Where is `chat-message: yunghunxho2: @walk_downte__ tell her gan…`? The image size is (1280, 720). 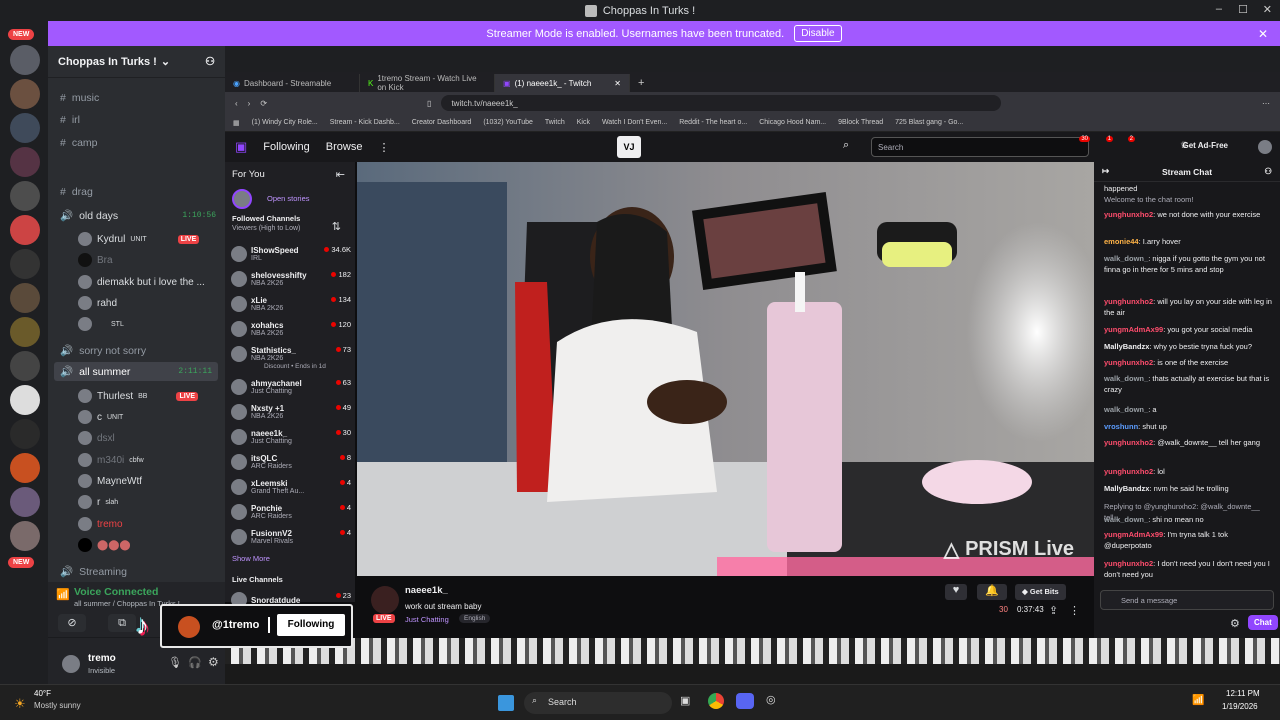 chat-message: yunghunxho2: @walk_downte__ tell her gan… is located at coordinates (1188, 443).